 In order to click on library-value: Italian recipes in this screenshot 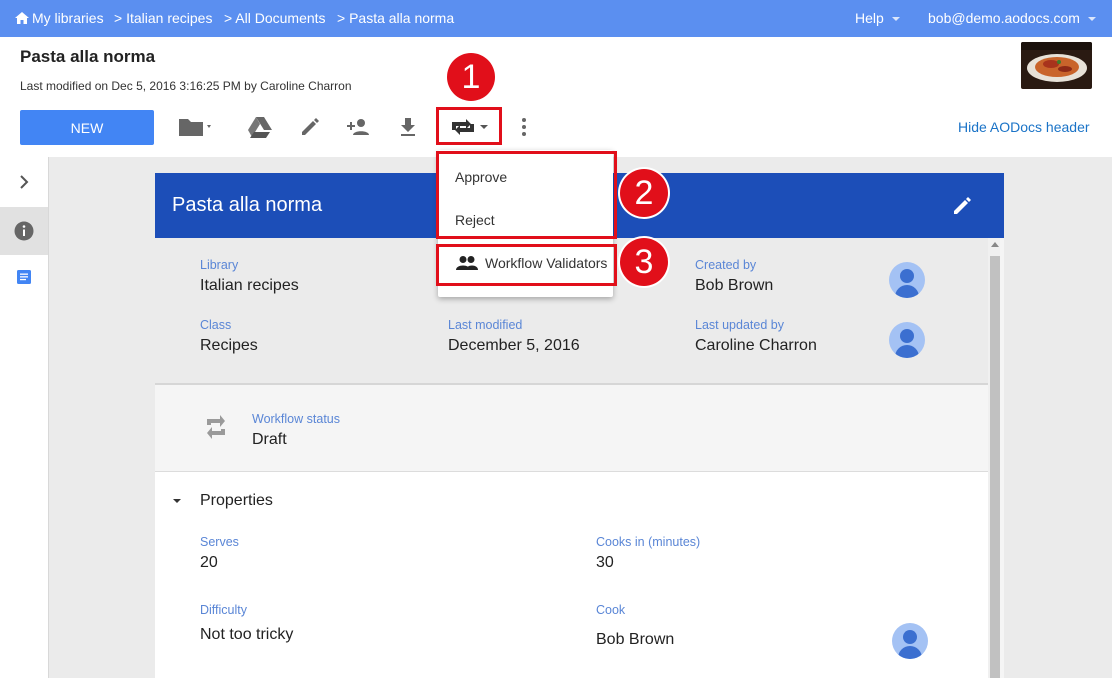, I will do `click(249, 285)`.